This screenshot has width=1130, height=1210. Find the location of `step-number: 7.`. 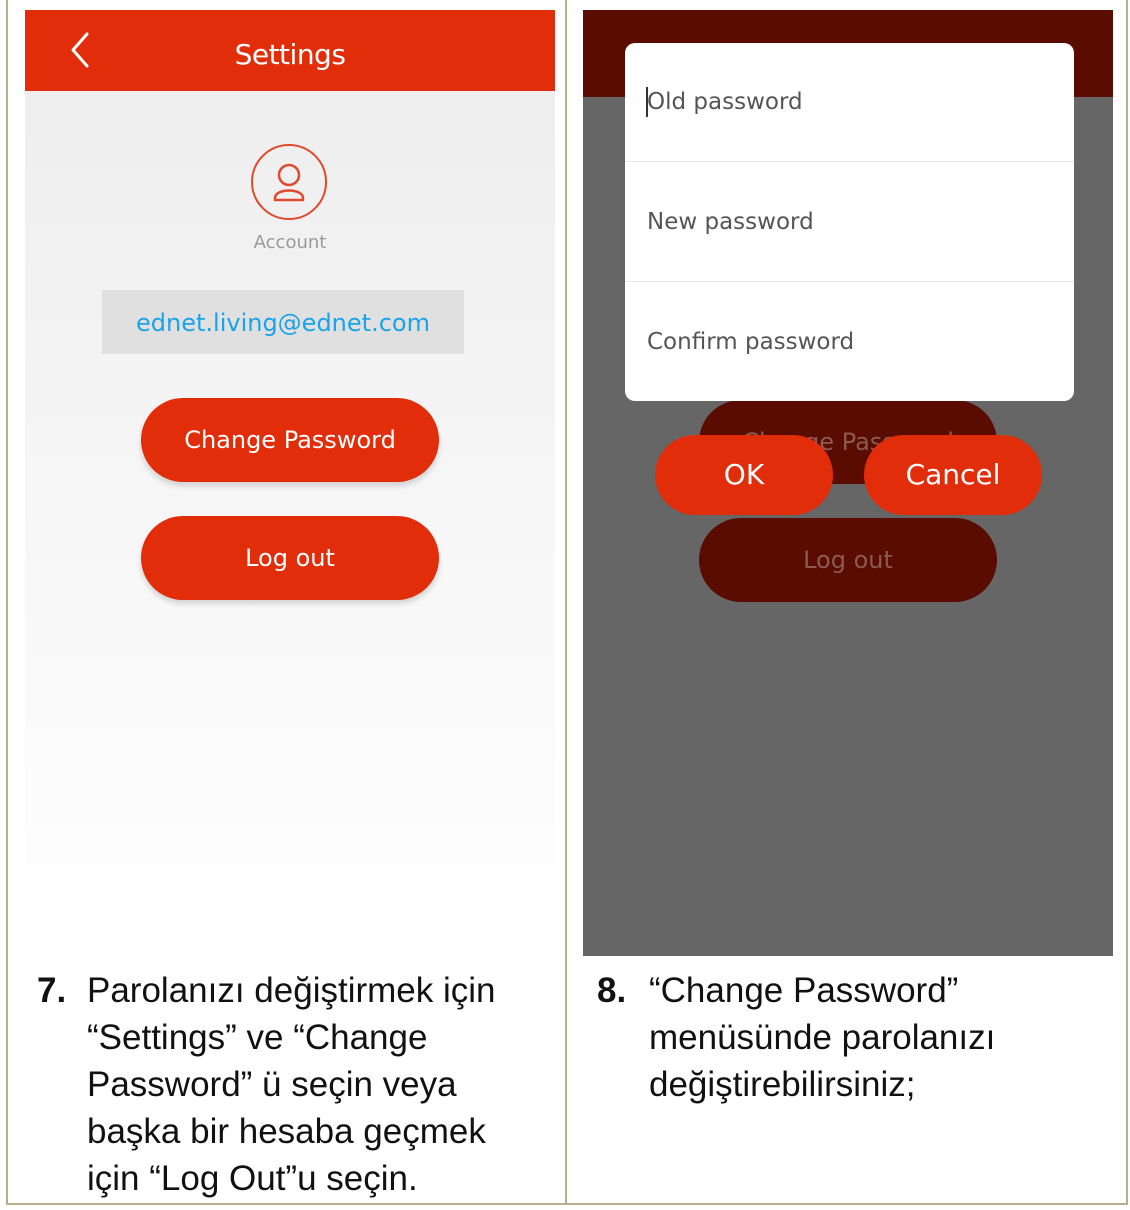

step-number: 7. is located at coordinates (52, 990).